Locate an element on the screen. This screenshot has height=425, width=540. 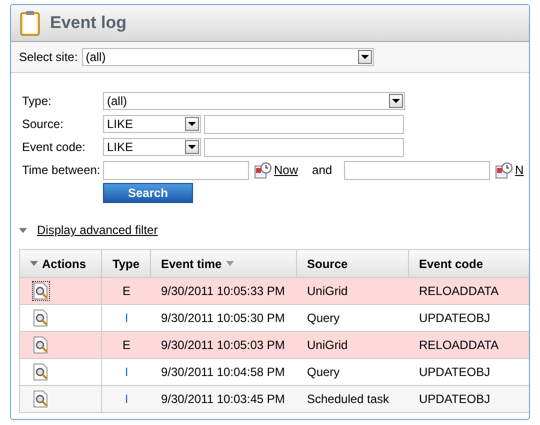
table-cell-text: 9/30/2011 10:04:58 PM is located at coordinates (223, 372).